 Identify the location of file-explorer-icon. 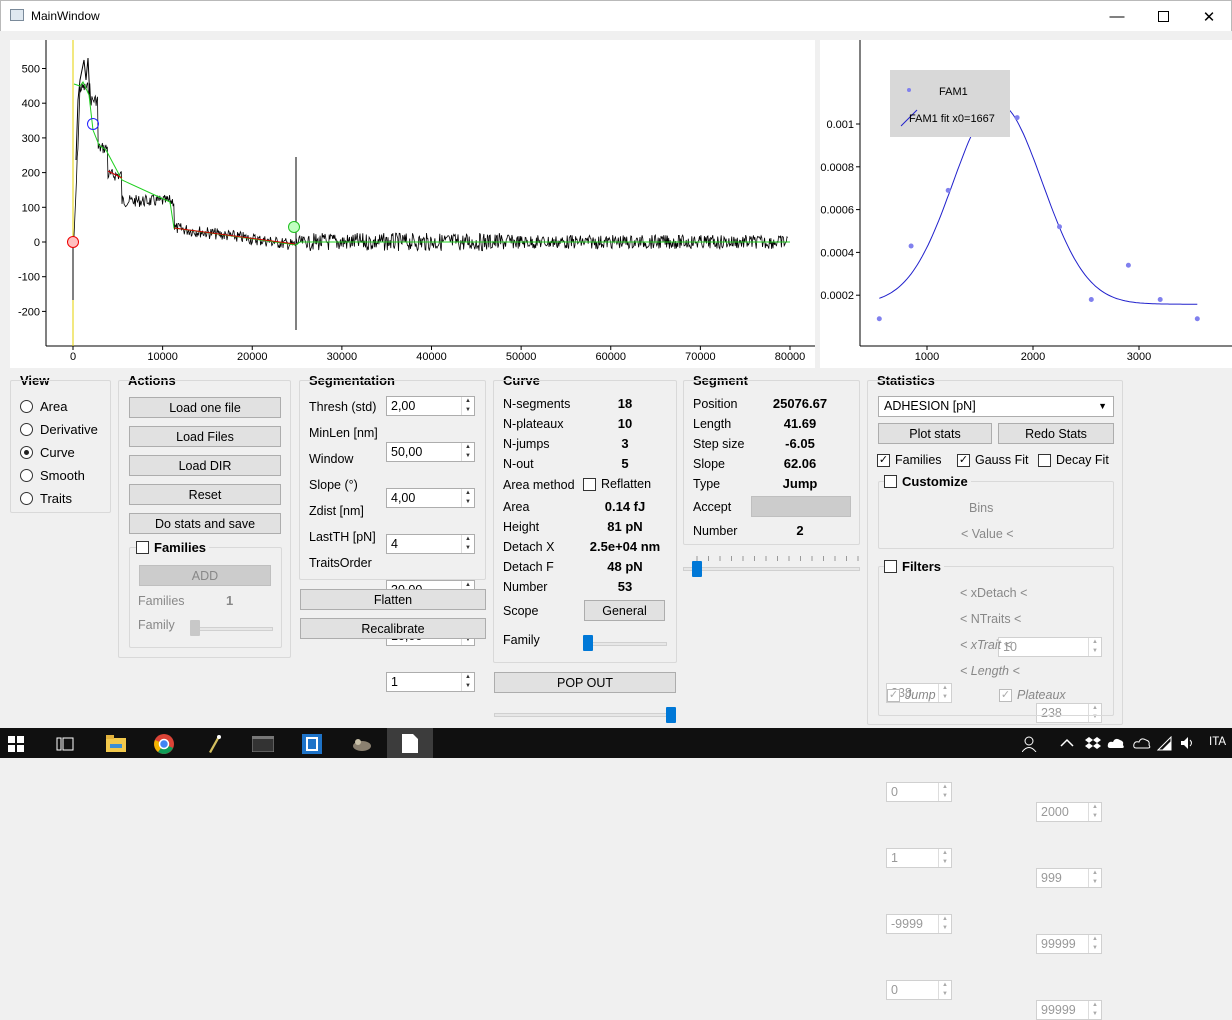
(116, 743).